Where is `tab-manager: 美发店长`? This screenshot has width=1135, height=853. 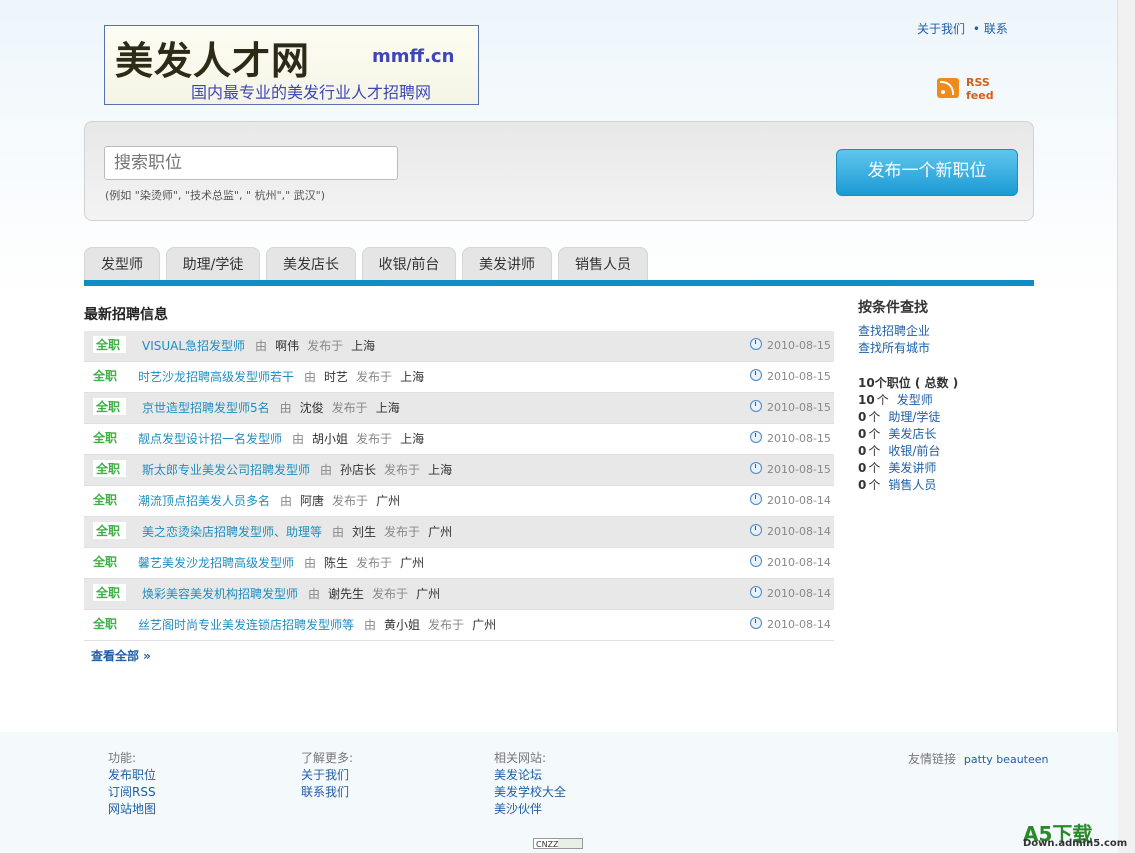 tab-manager: 美发店长 is located at coordinates (311, 264).